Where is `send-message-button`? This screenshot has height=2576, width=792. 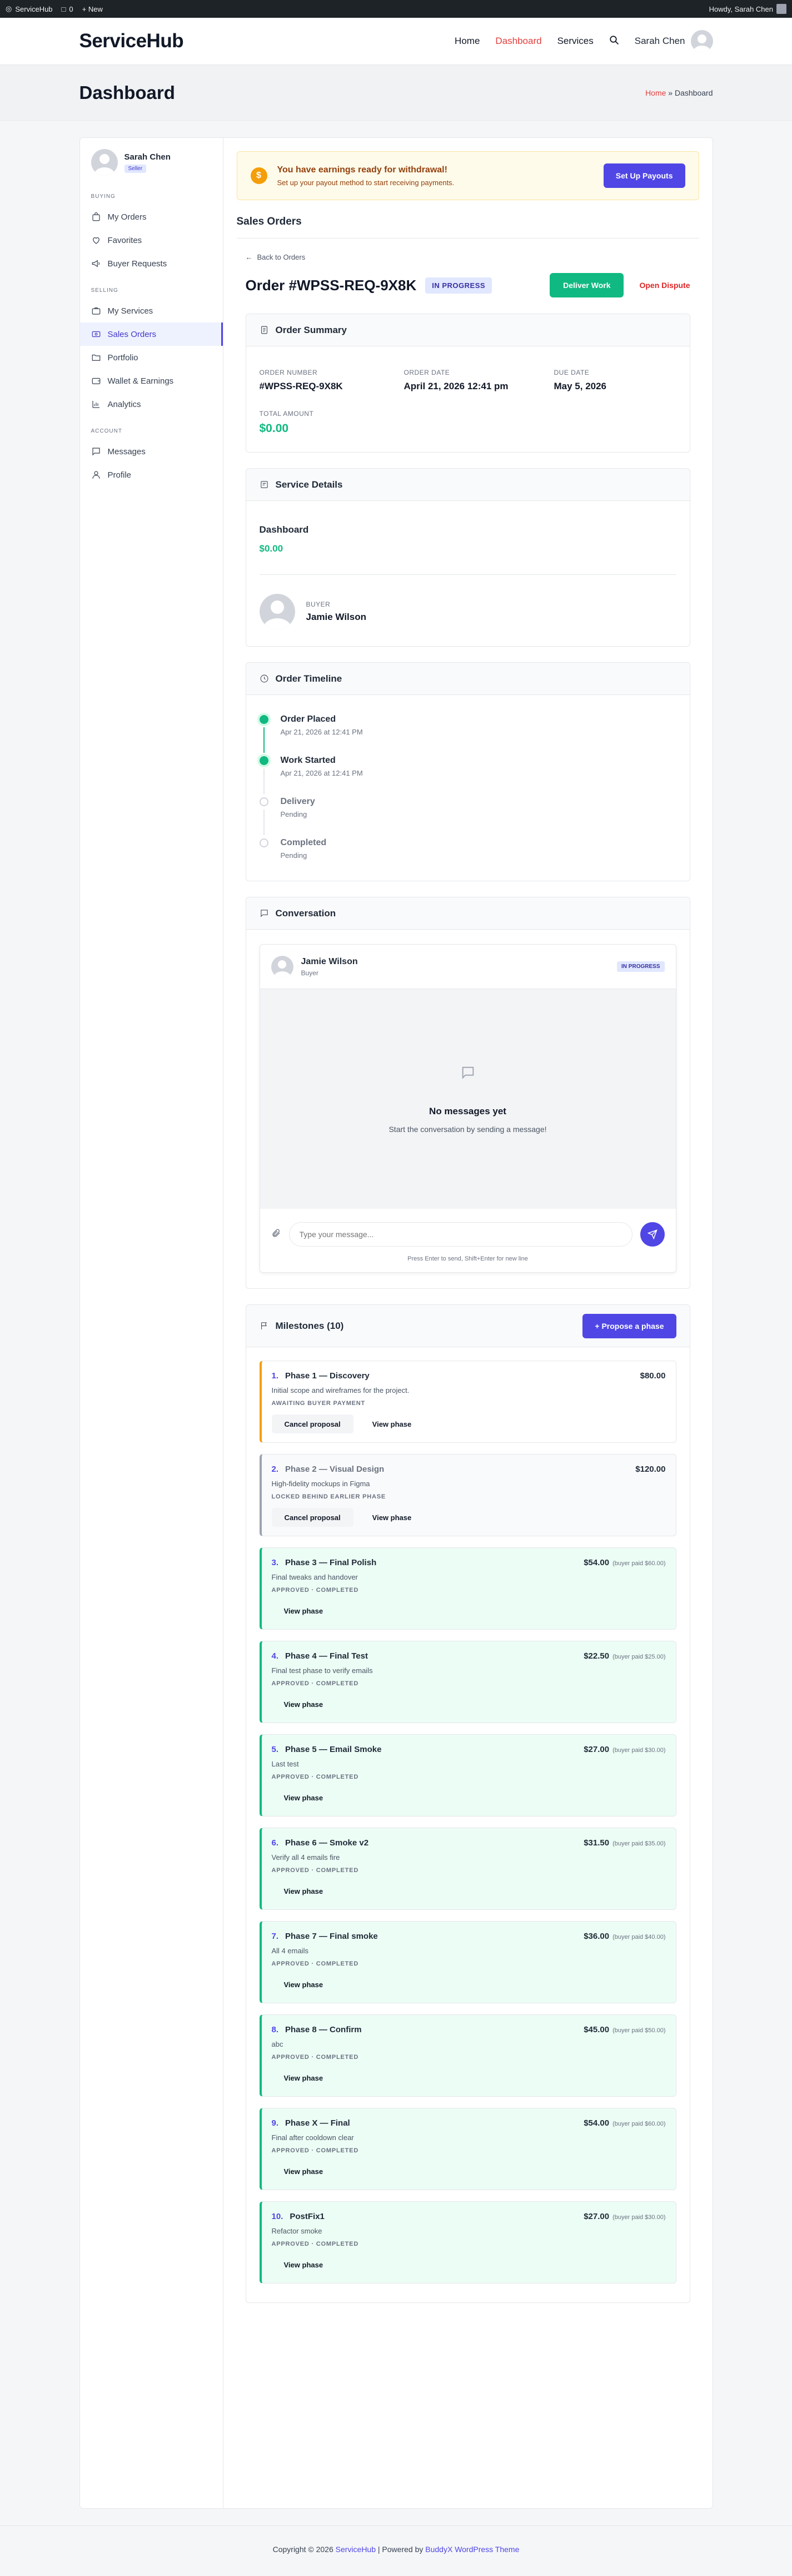
send-message-button is located at coordinates (652, 1234).